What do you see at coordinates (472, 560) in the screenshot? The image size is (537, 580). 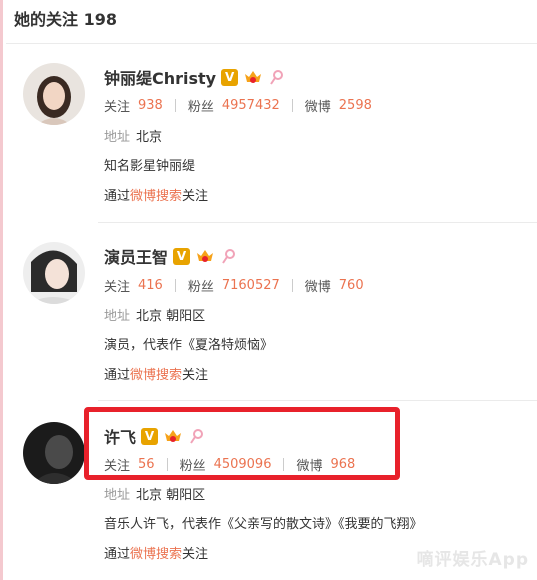 I see `watermark: 嘀评娱乐App` at bounding box center [472, 560].